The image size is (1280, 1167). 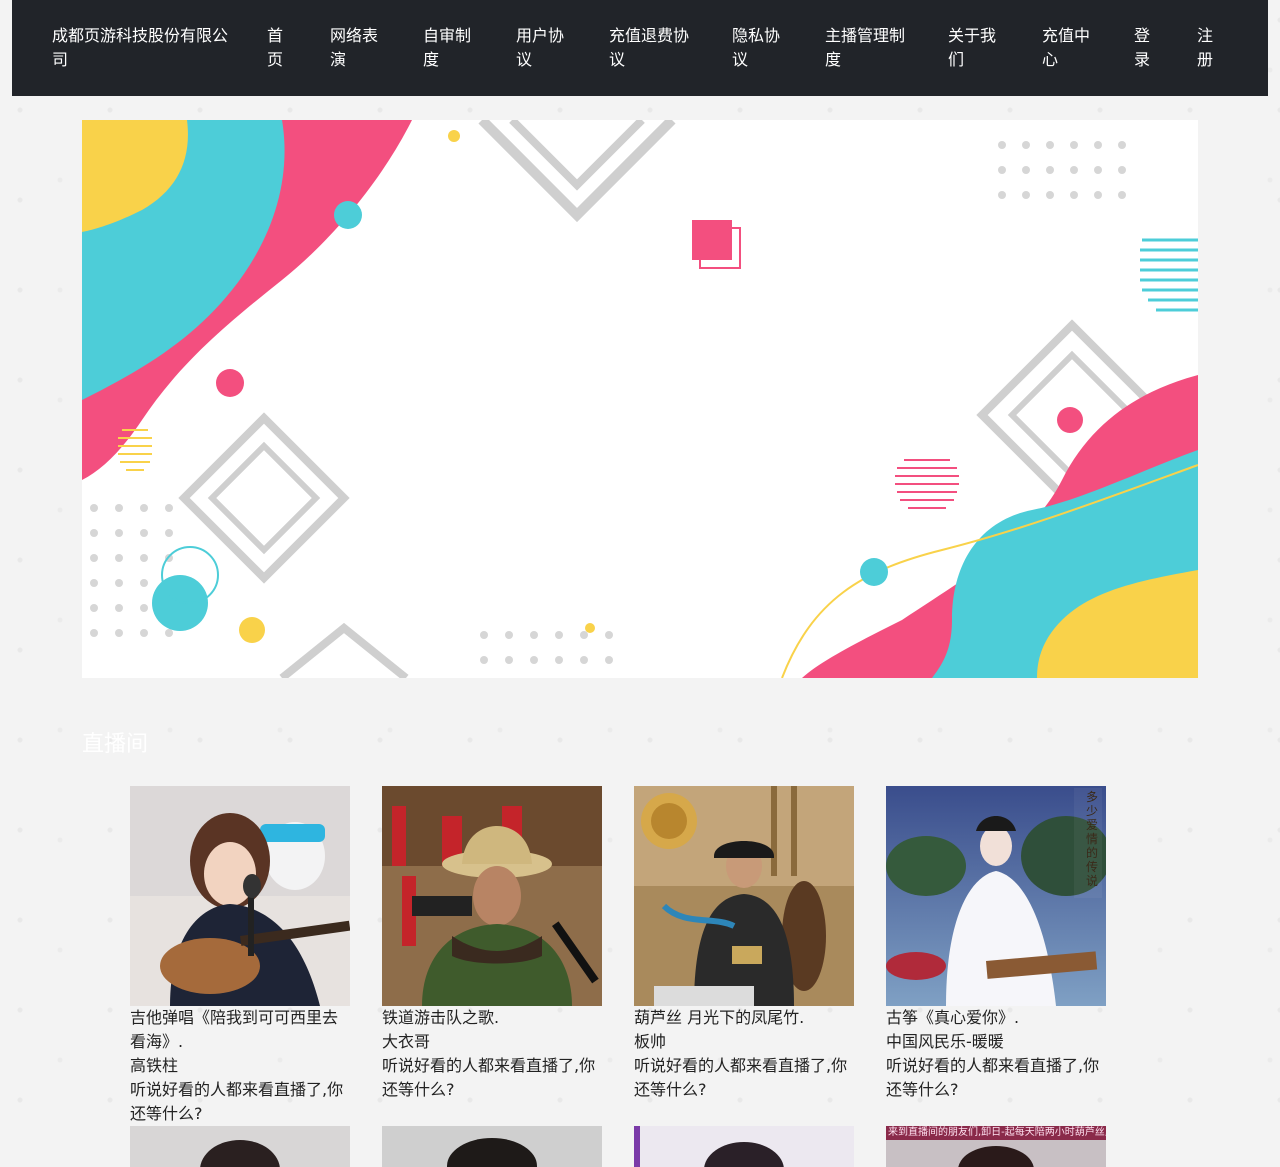 I want to click on thumbnail-vertical-caption: 多少爱情的传说, so click(x=1092, y=839).